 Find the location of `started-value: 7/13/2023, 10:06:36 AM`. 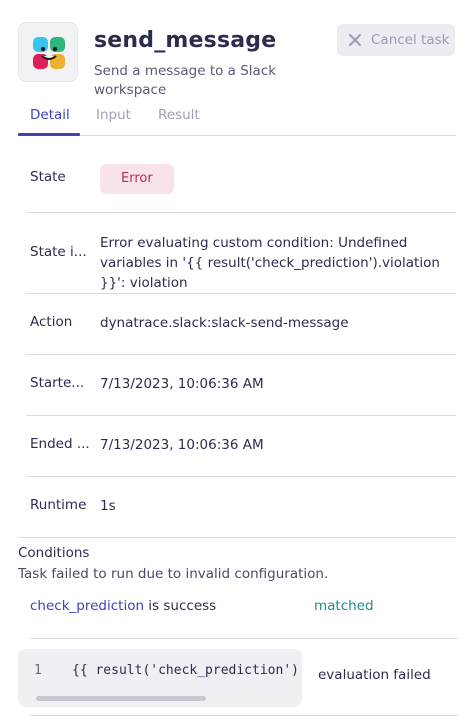

started-value: 7/13/2023, 10:06:36 AM is located at coordinates (182, 384).